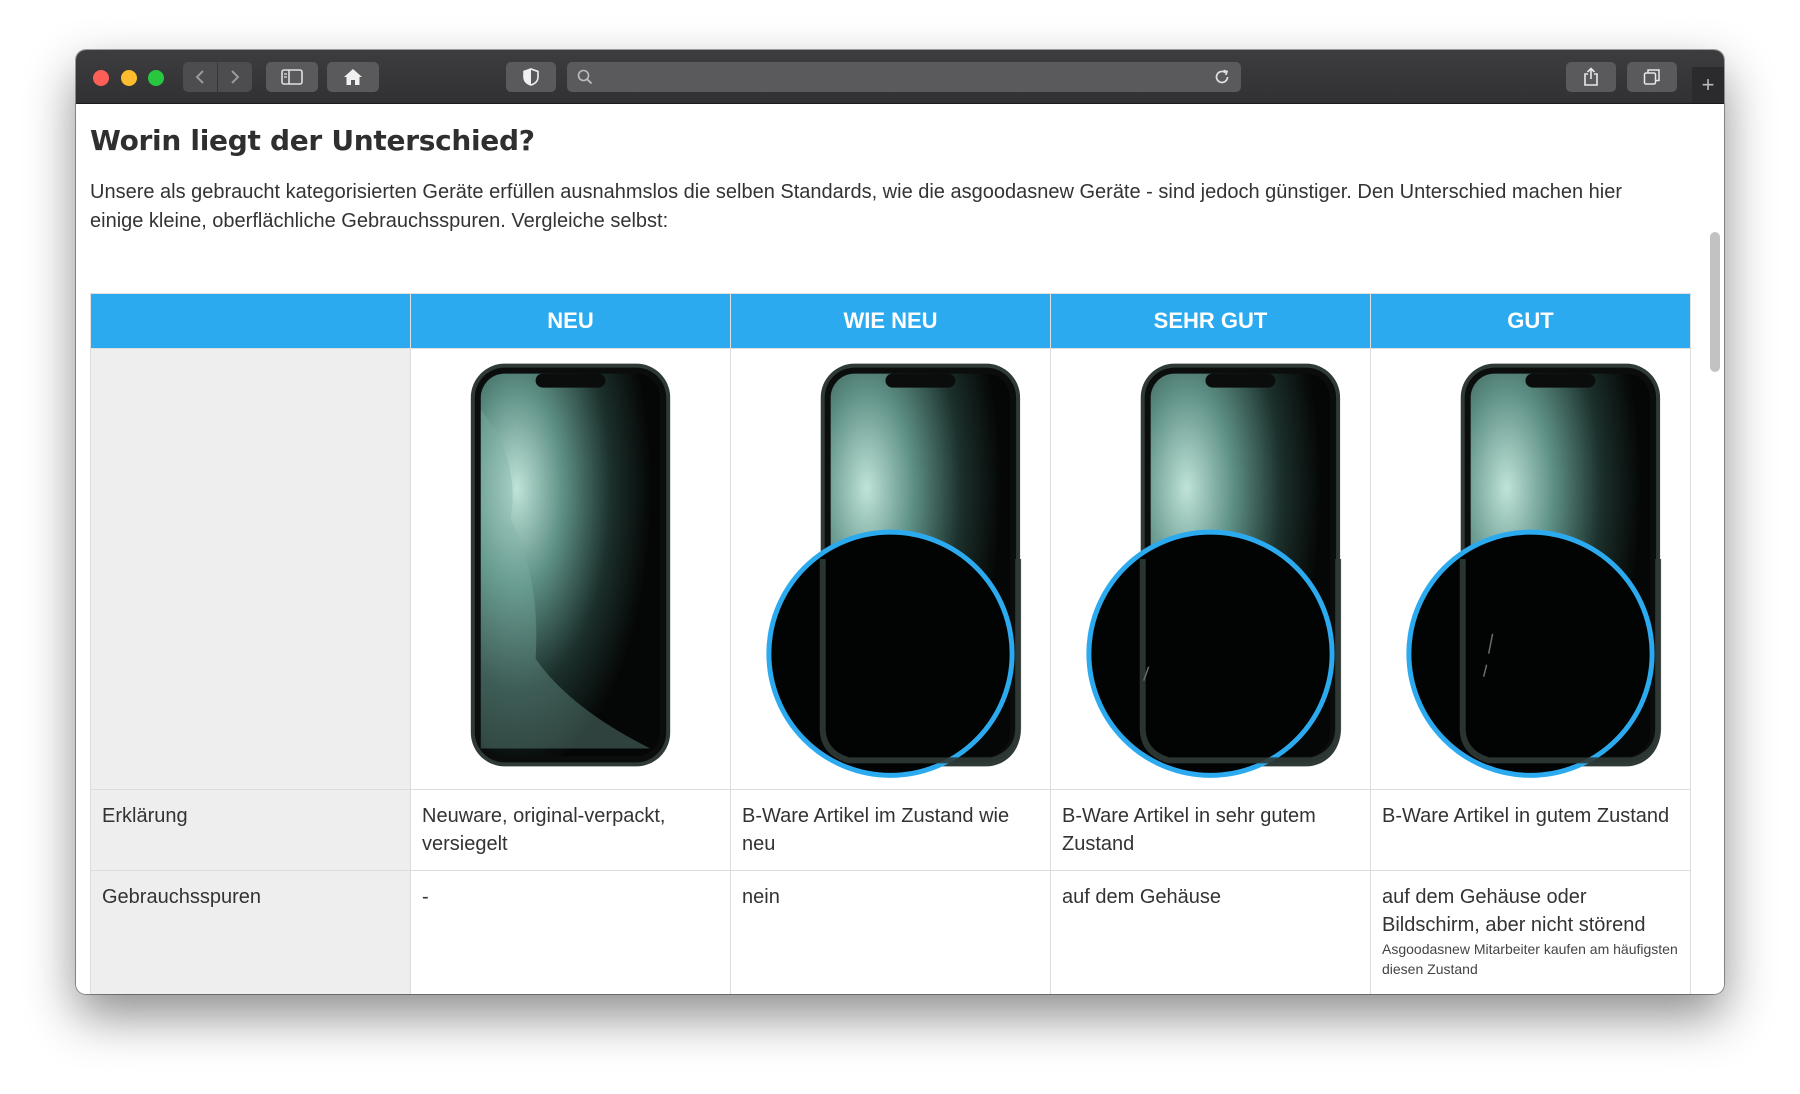 This screenshot has width=1800, height=1094. What do you see at coordinates (129, 78) in the screenshot?
I see `minimize-window-button` at bounding box center [129, 78].